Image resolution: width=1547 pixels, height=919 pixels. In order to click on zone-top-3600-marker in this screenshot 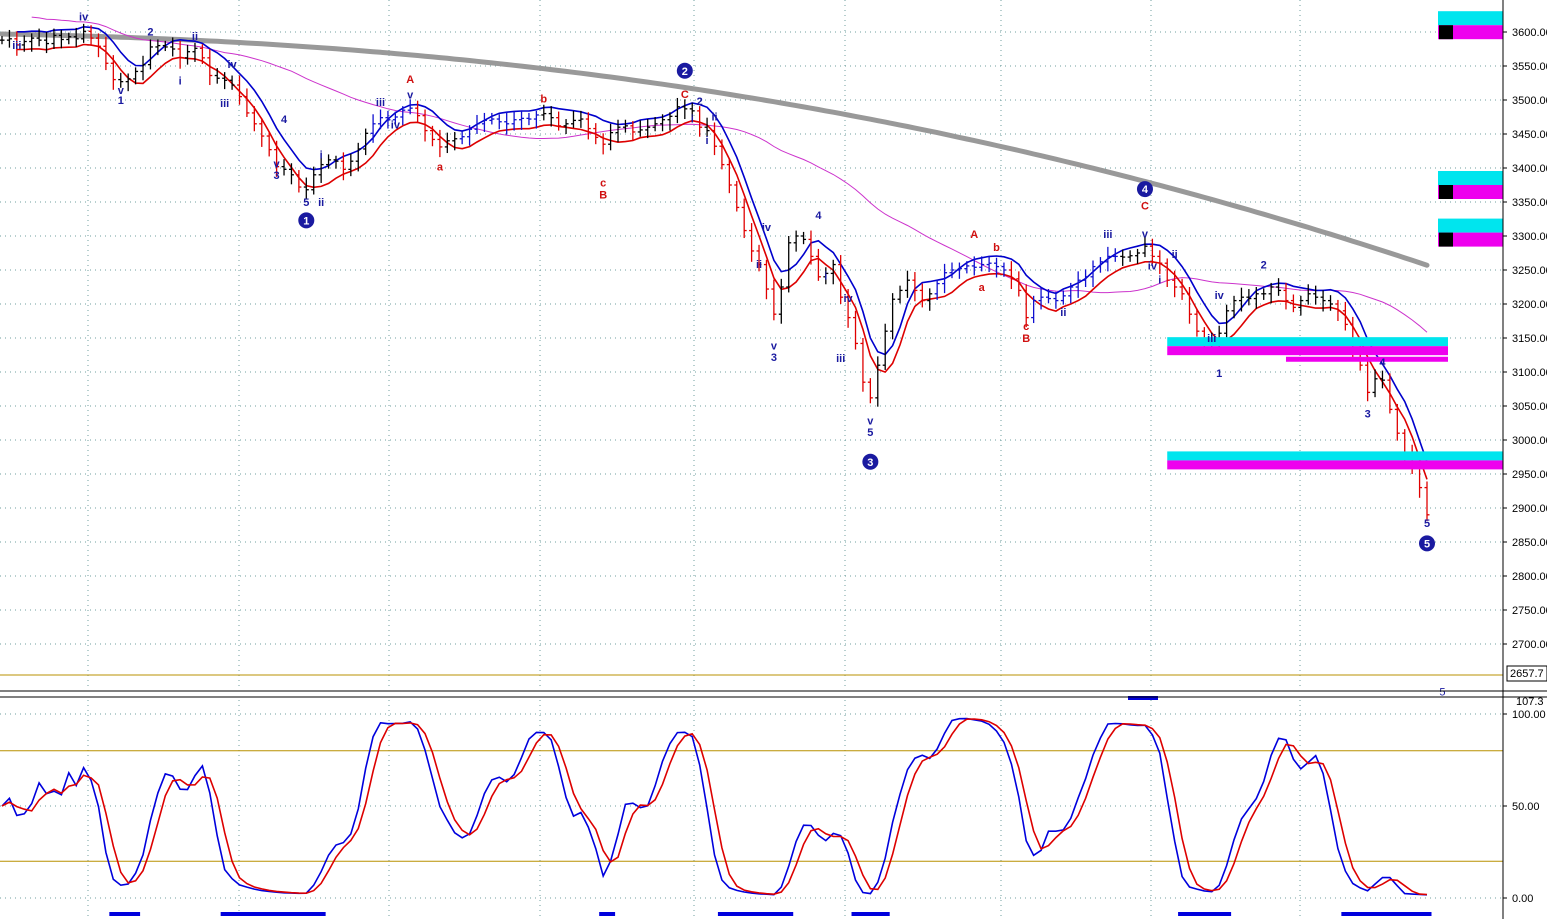, I will do `click(1446, 32)`.